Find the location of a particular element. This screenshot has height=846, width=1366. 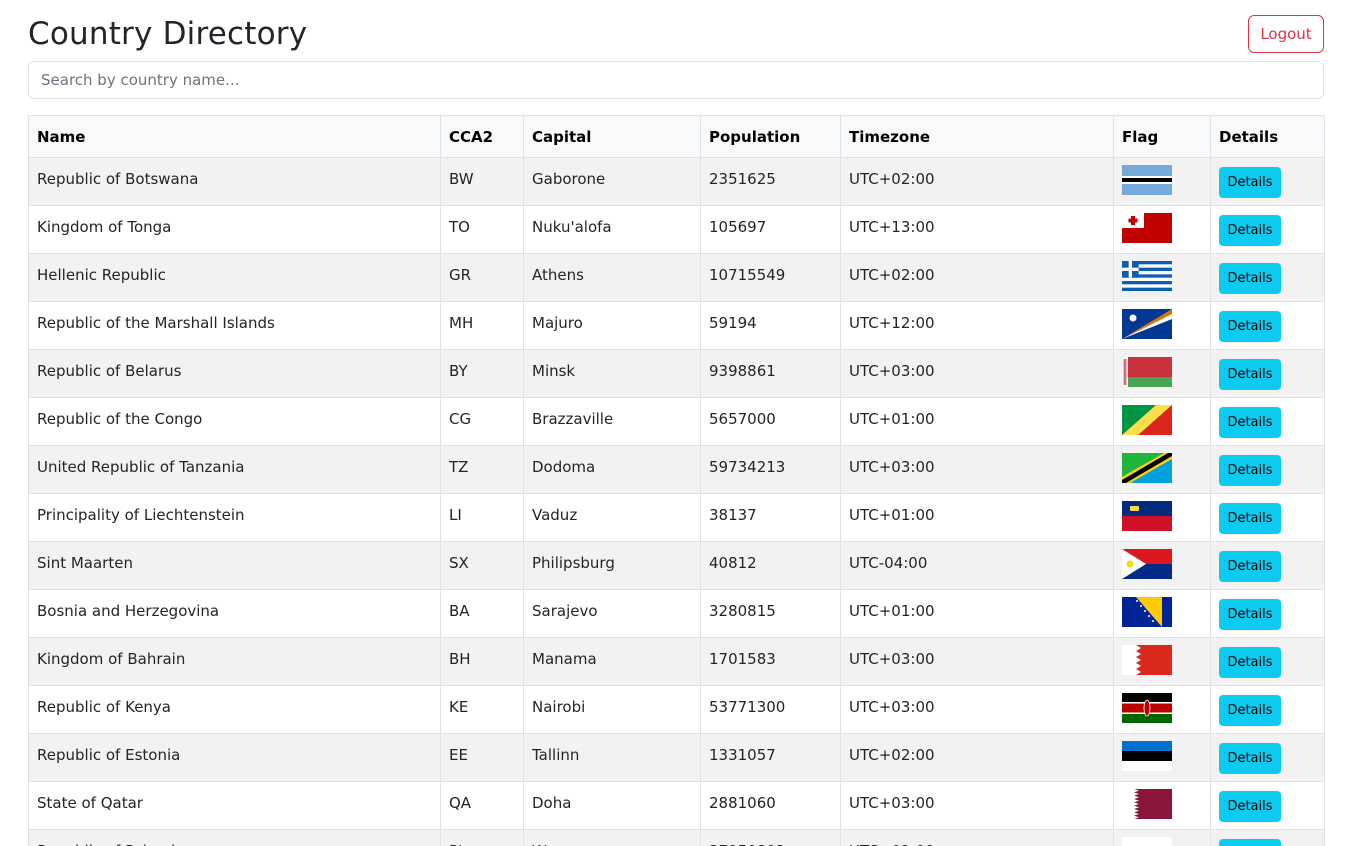

cell-name: Republic of the Marshall Islands is located at coordinates (234, 325).